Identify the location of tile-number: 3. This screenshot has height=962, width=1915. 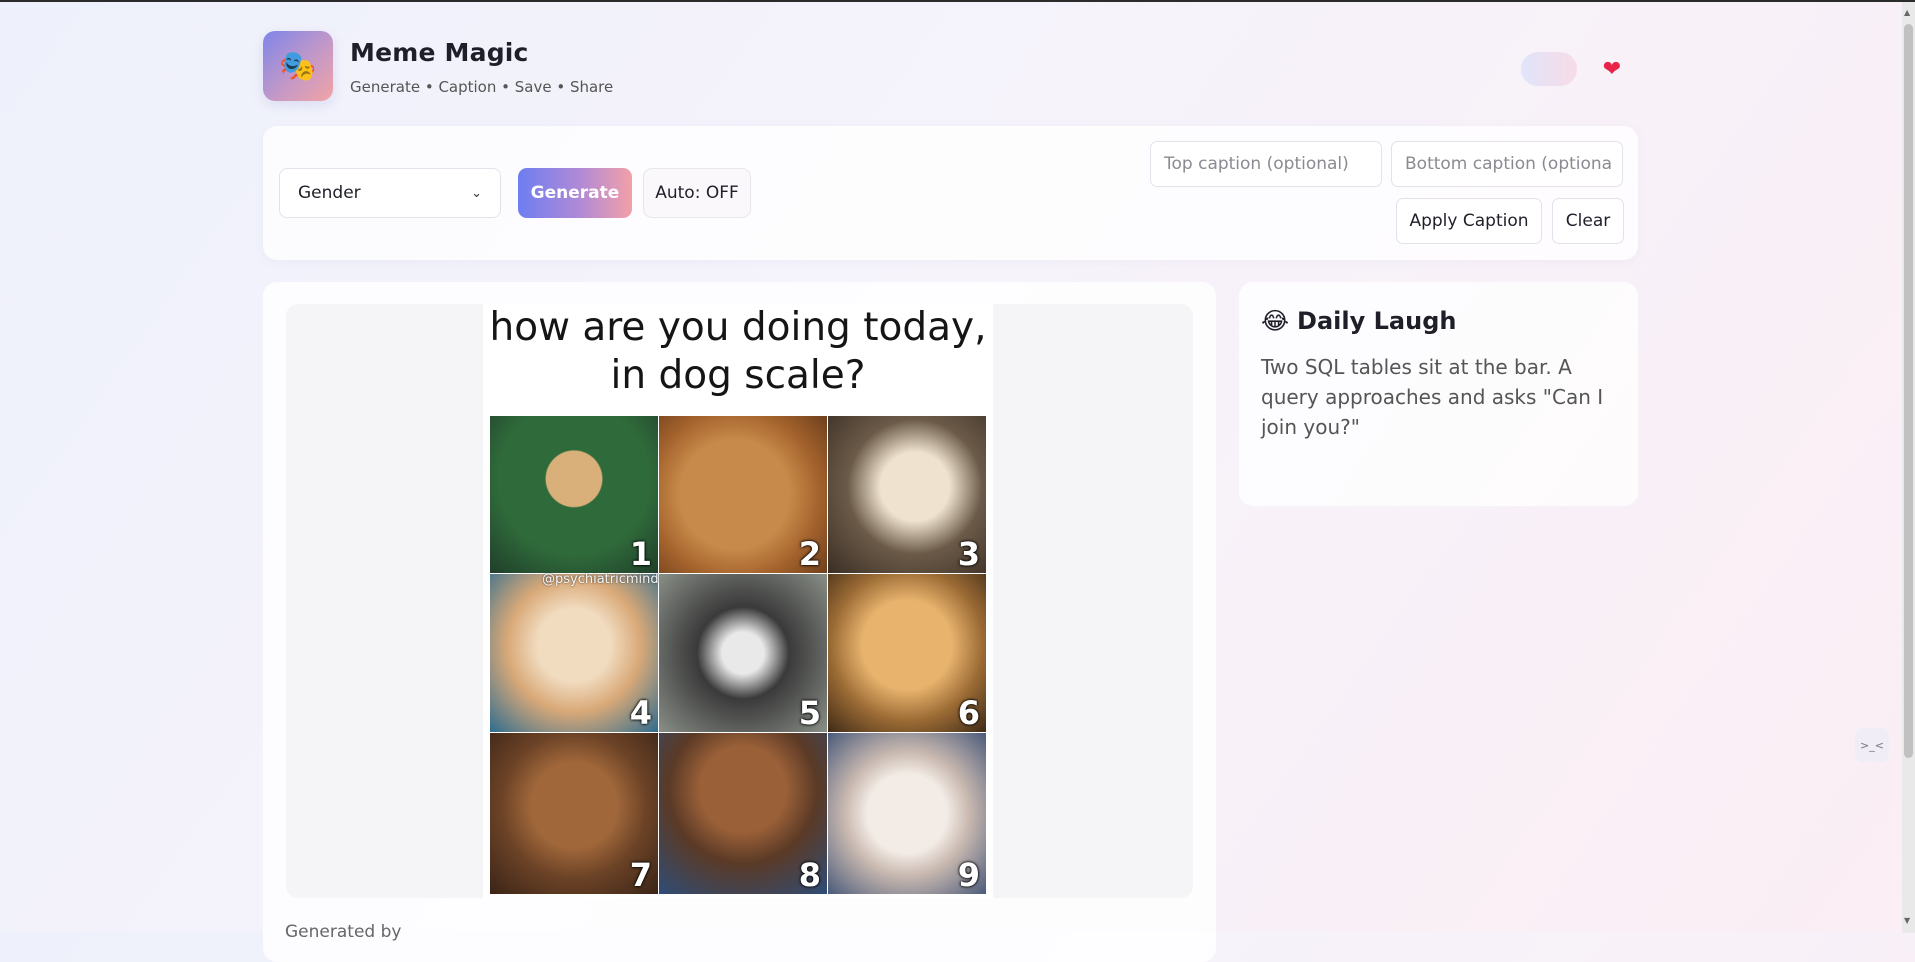
(968, 554).